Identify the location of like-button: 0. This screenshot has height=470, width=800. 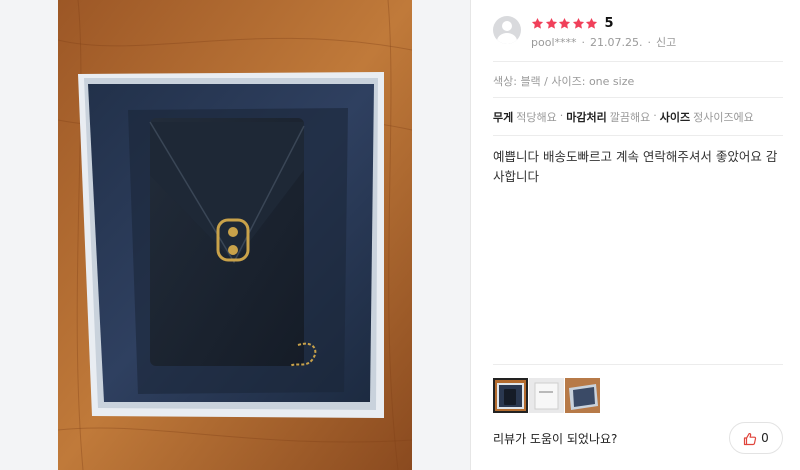
(756, 438).